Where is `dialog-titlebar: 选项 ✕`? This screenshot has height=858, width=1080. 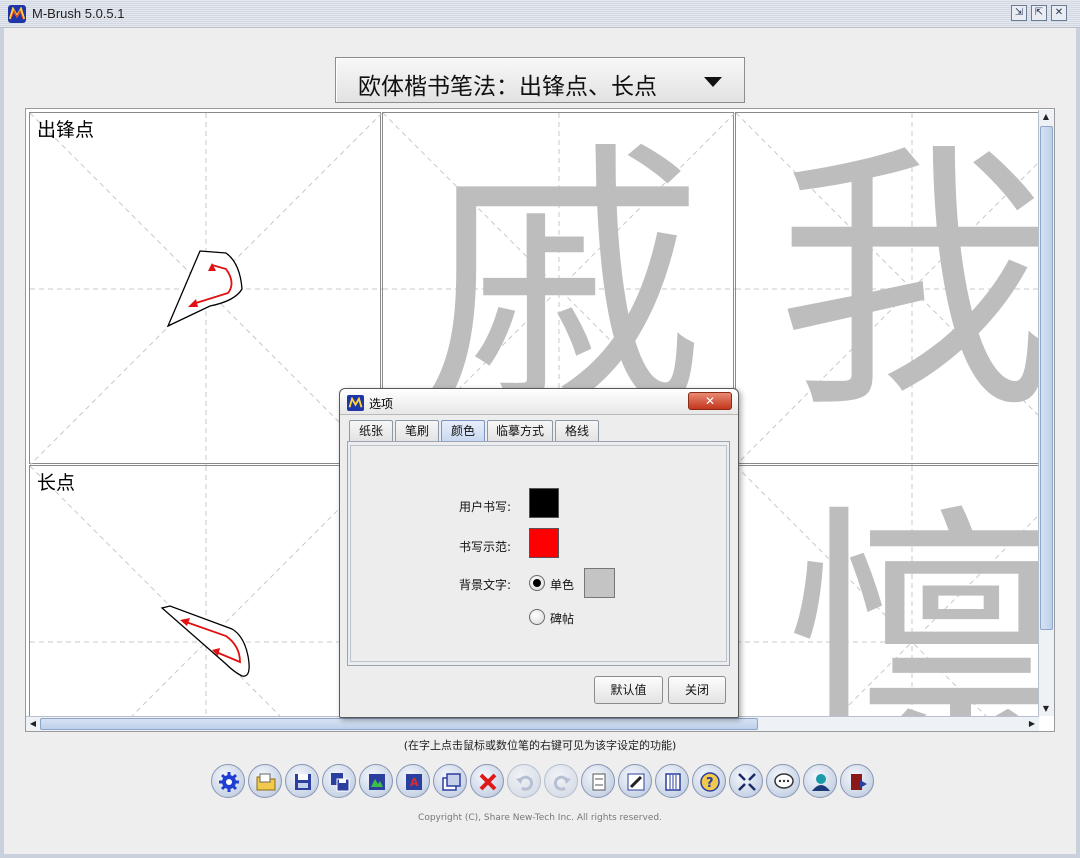
dialog-titlebar: 选项 ✕ is located at coordinates (539, 402).